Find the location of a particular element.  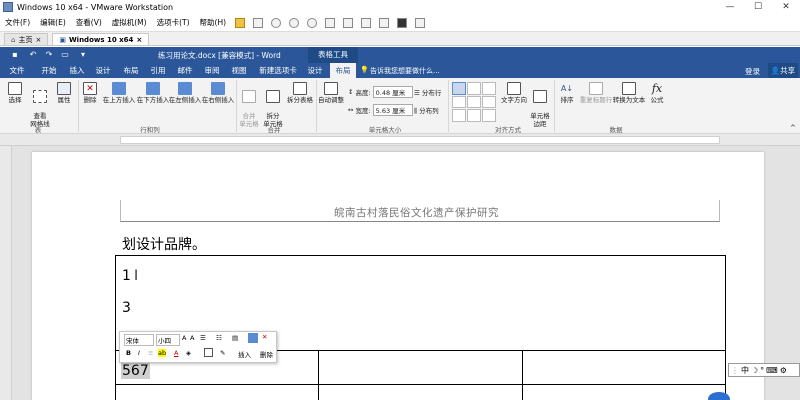

numbering-icon: ☷ is located at coordinates (219, 338).